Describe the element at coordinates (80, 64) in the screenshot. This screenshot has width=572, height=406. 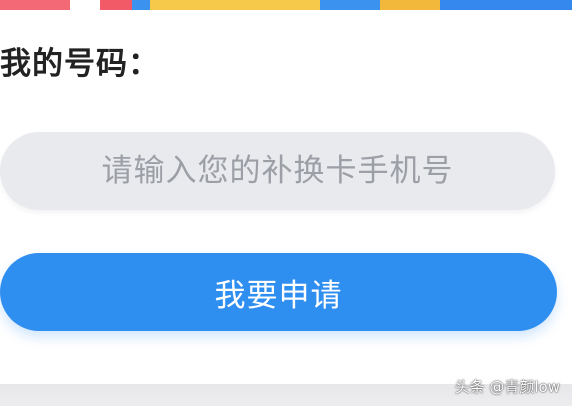
I see `phone-number-label: 我的号码：` at that location.